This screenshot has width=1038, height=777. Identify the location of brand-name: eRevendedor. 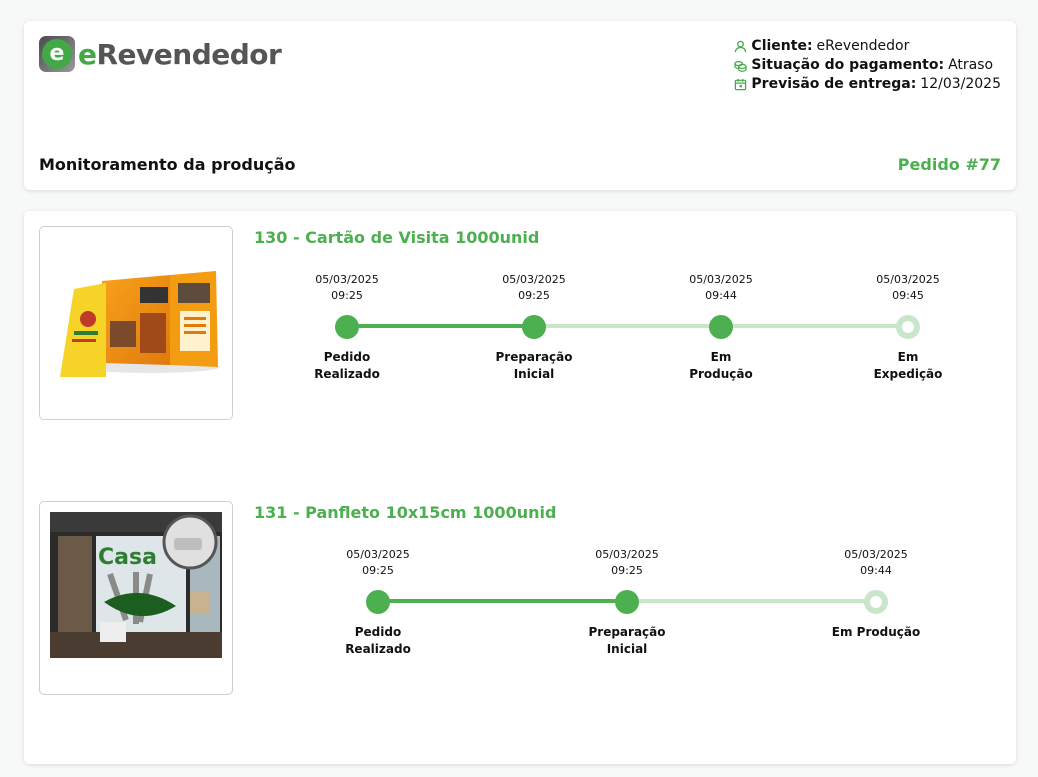
(180, 54).